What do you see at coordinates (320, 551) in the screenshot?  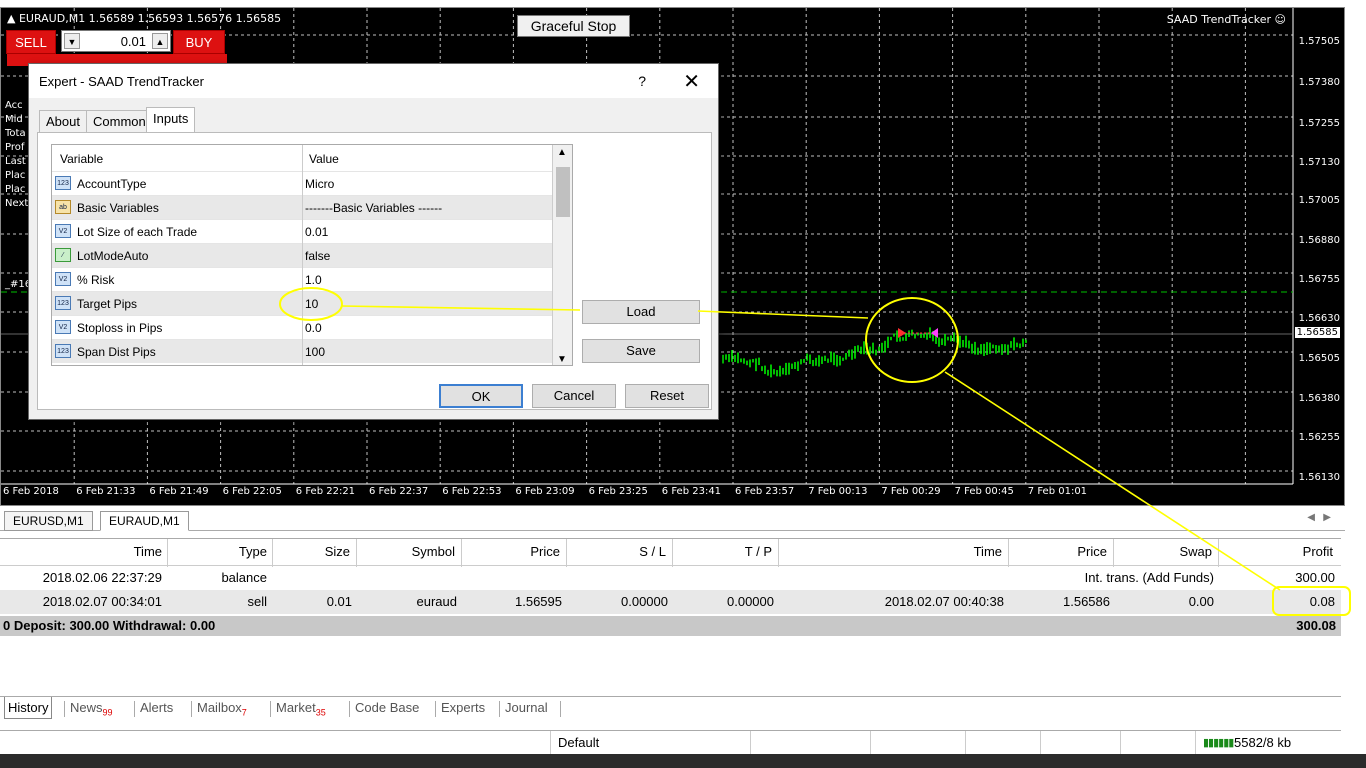 I see `col-size: Size` at bounding box center [320, 551].